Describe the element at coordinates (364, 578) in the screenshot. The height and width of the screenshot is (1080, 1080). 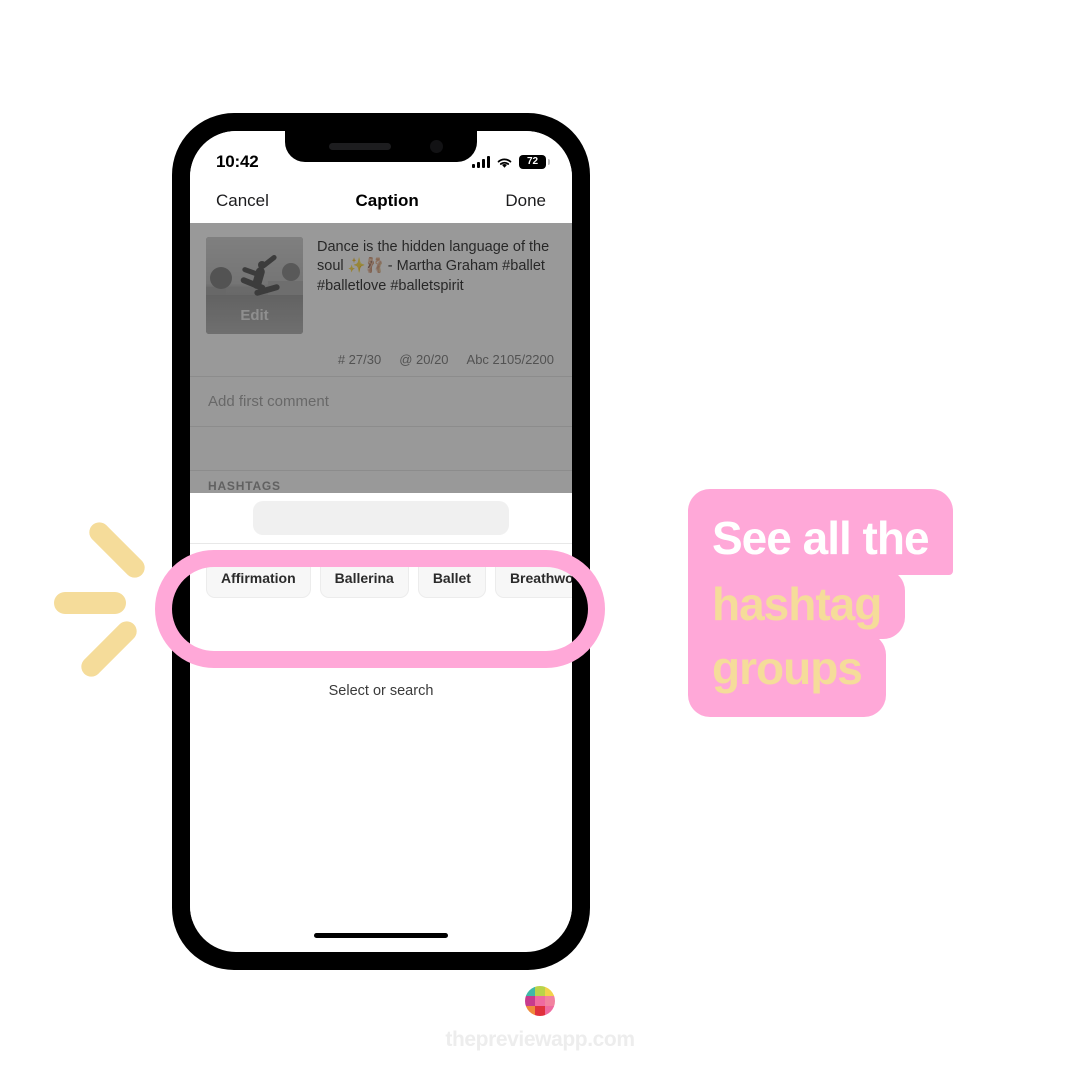
I see `hashtag-group-chip: Ballerina` at that location.